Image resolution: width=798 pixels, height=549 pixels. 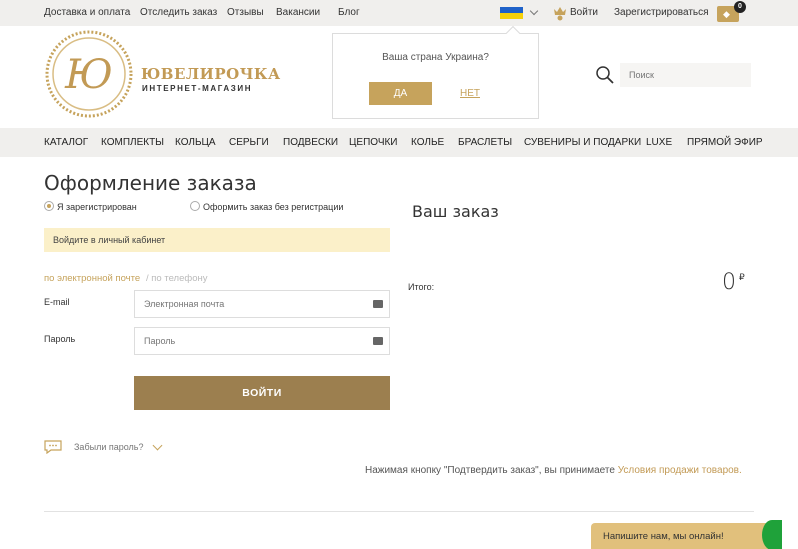 What do you see at coordinates (108, 447) in the screenshot?
I see `forgot-password-link: Забыли пароль?` at bounding box center [108, 447].